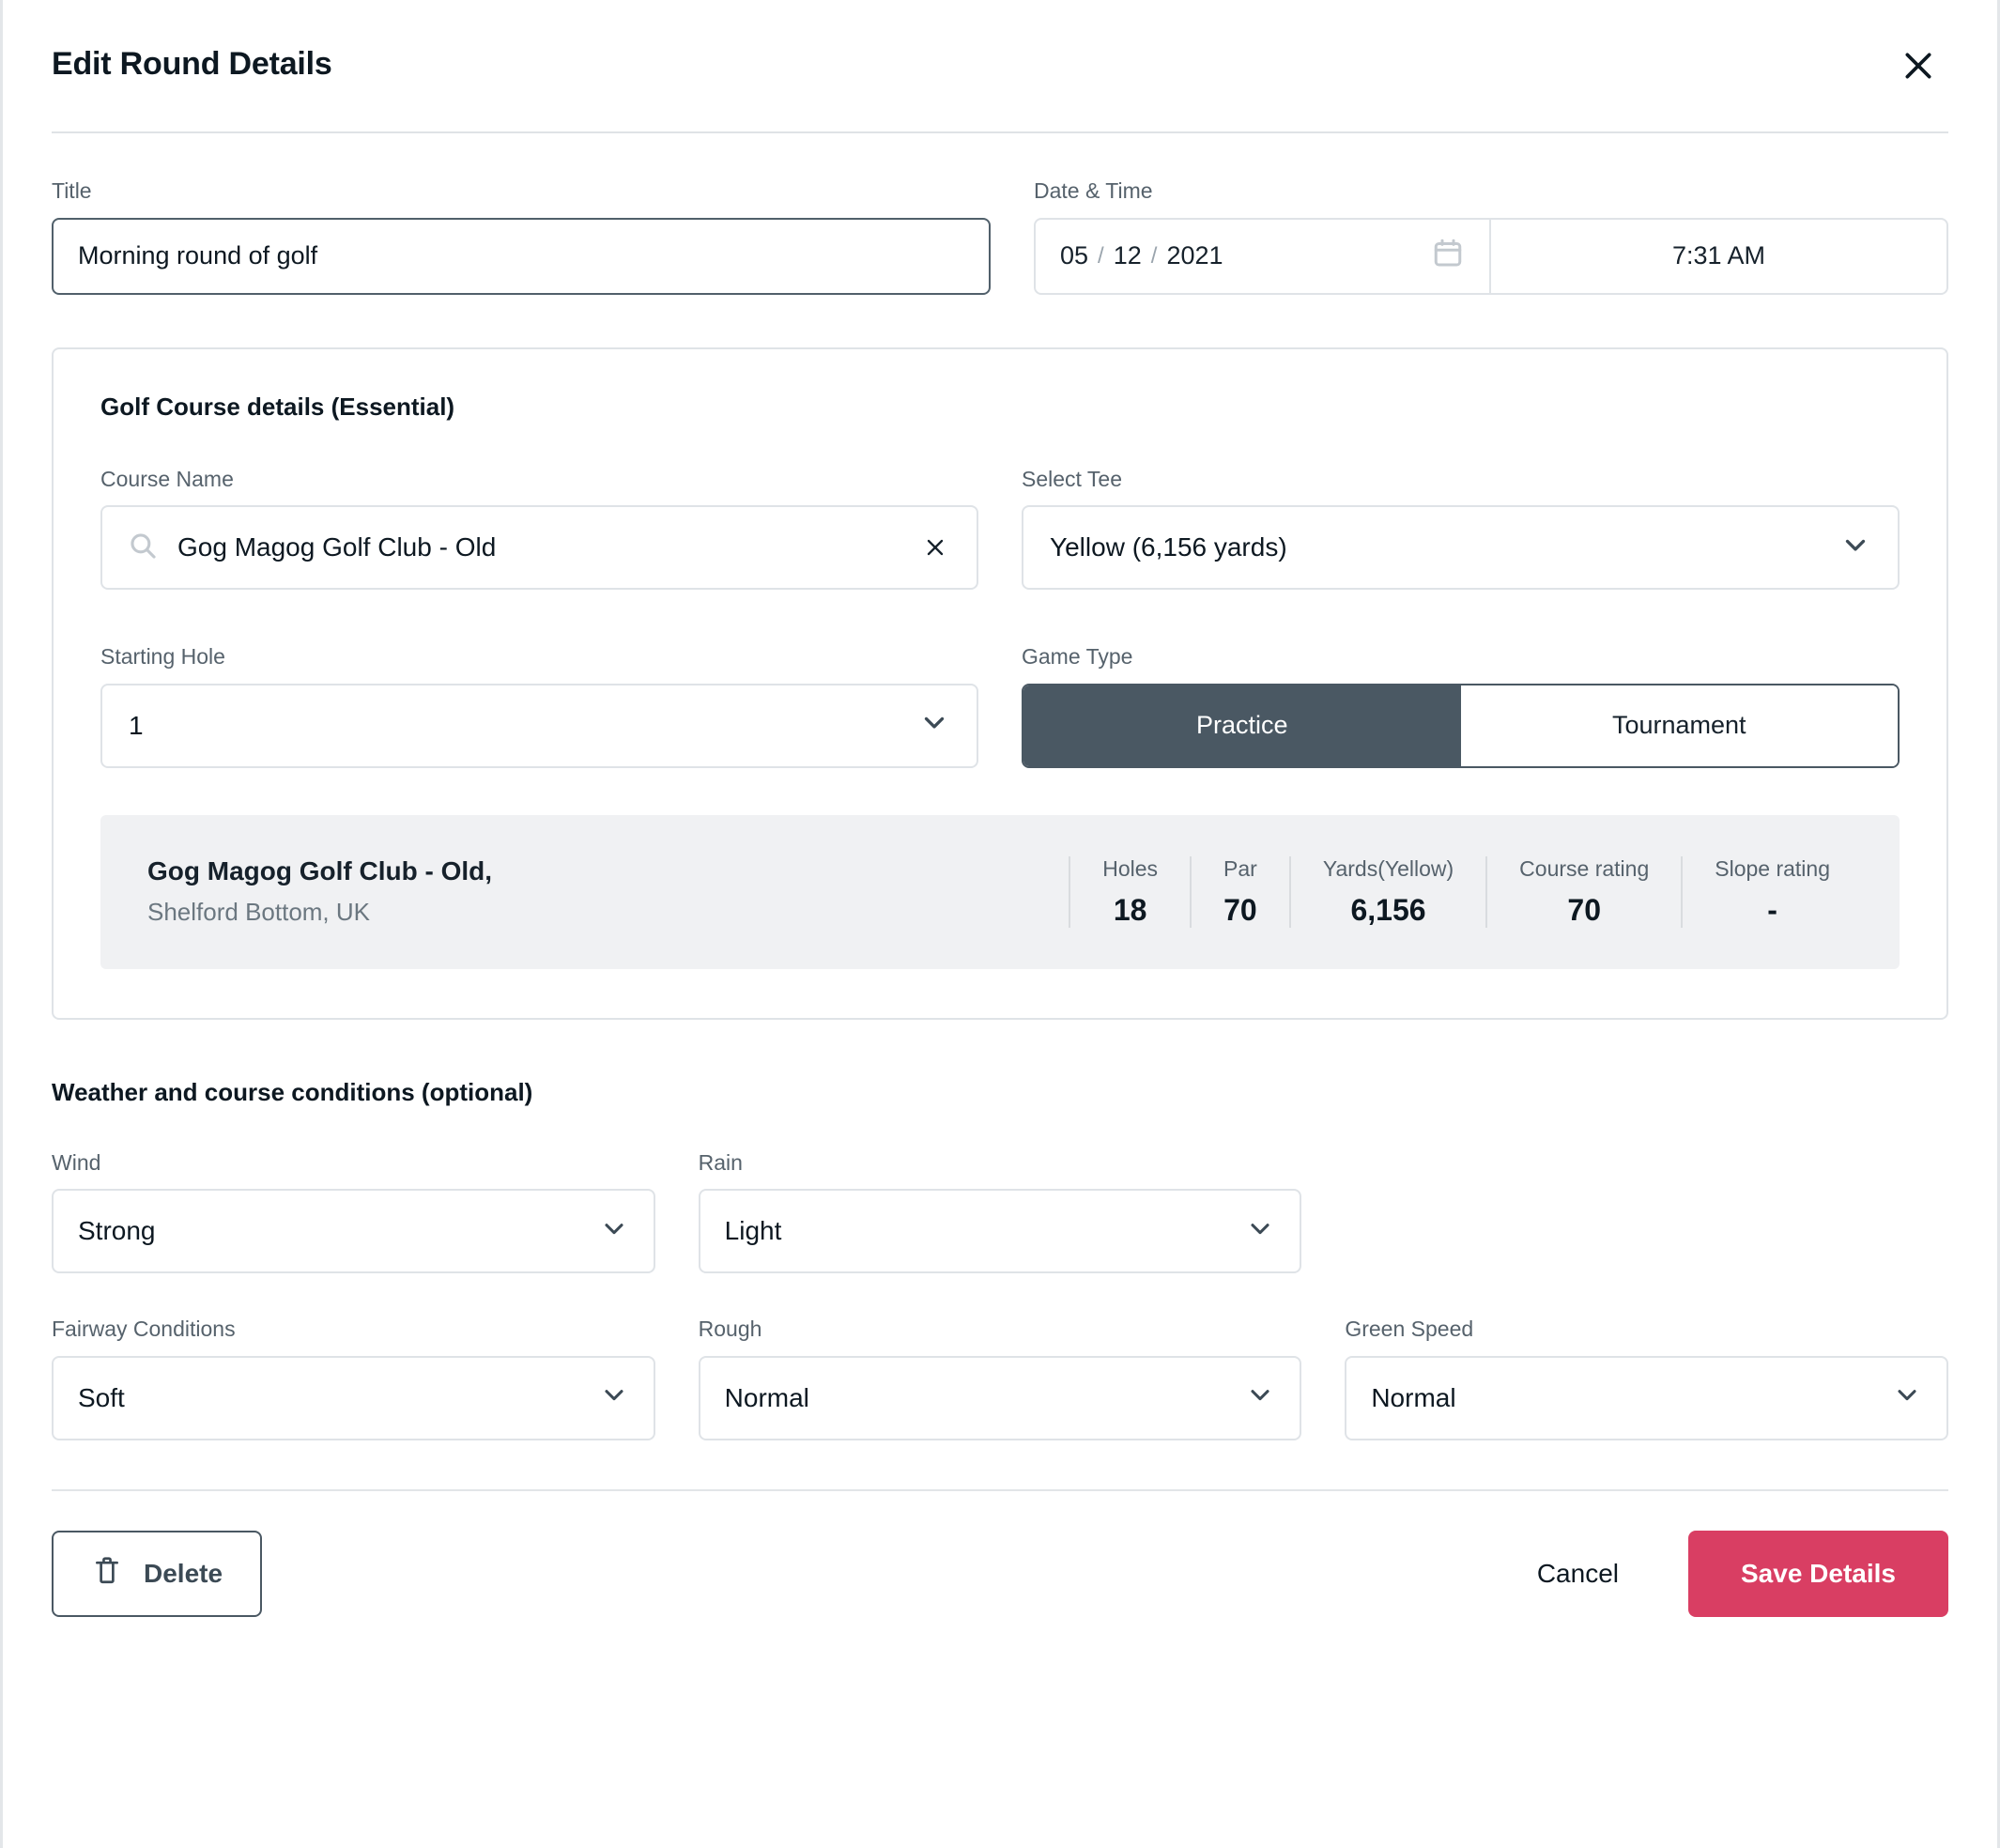  I want to click on dialog-header: Edit Round Details, so click(1000, 46).